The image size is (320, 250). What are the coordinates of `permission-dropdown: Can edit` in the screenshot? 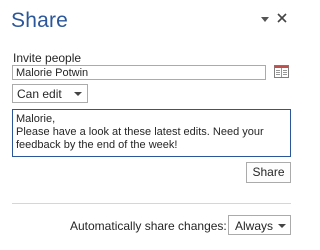 It's located at (50, 93).